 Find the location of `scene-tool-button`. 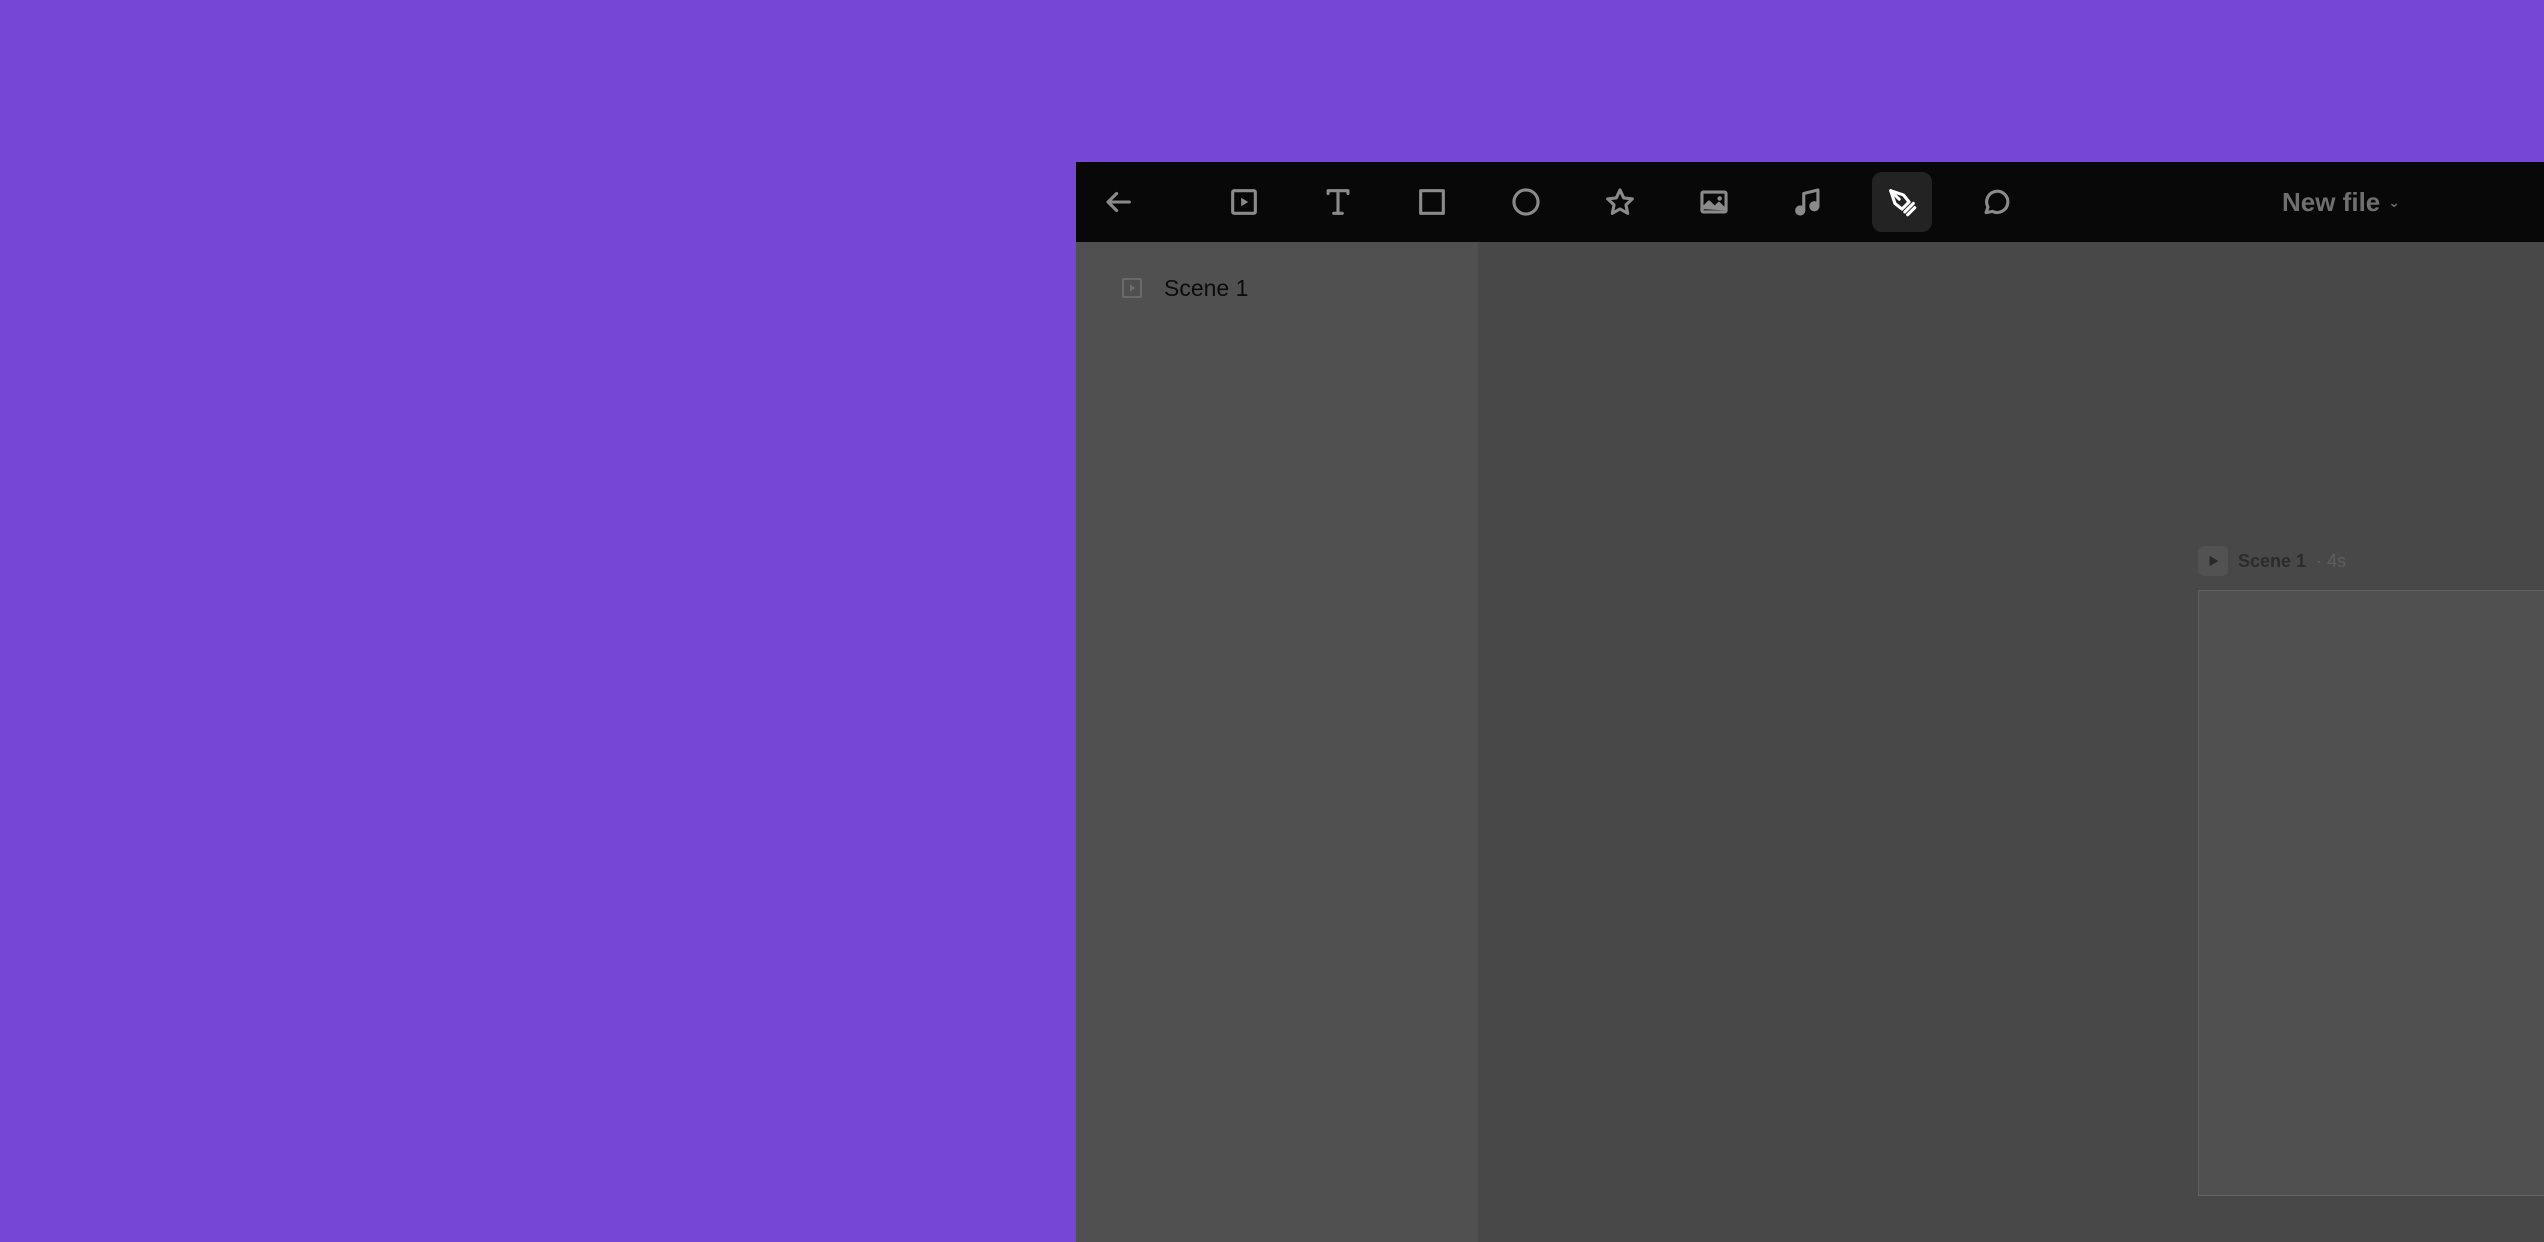

scene-tool-button is located at coordinates (1244, 202).